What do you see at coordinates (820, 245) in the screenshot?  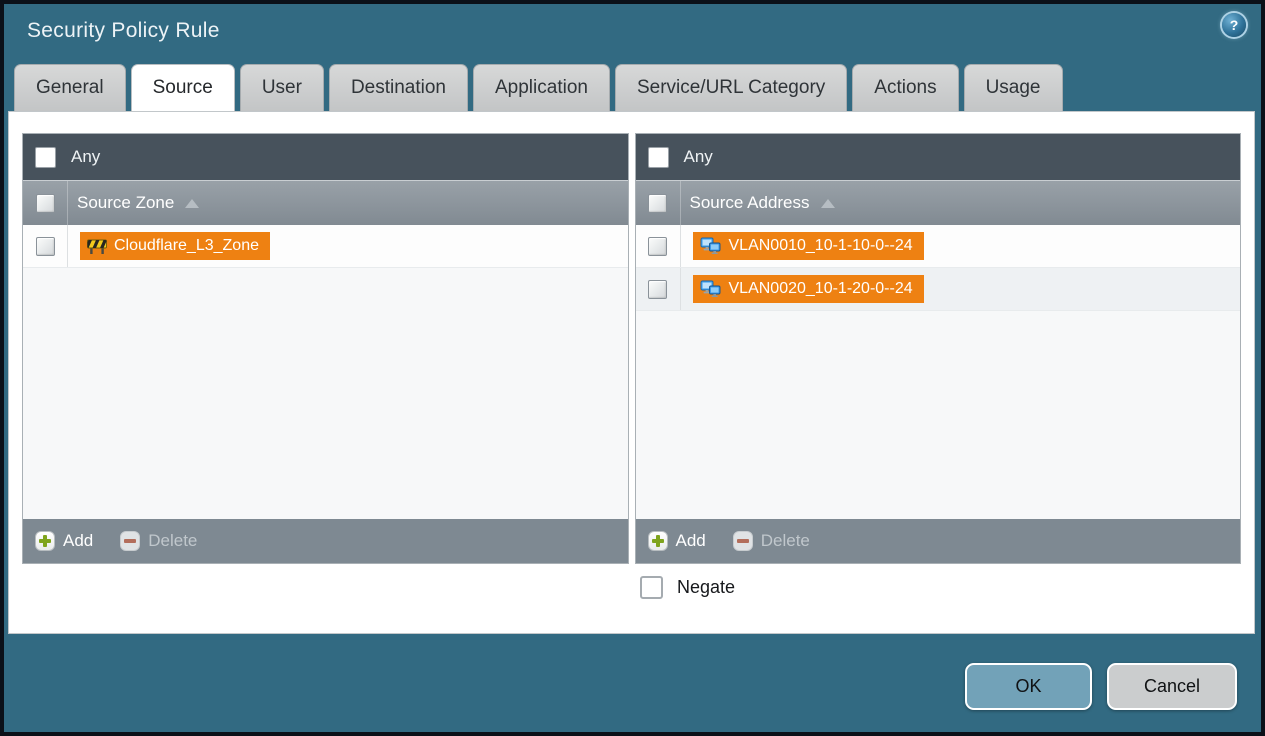 I see `address-name: VLAN0010_10-1-10-0--24` at bounding box center [820, 245].